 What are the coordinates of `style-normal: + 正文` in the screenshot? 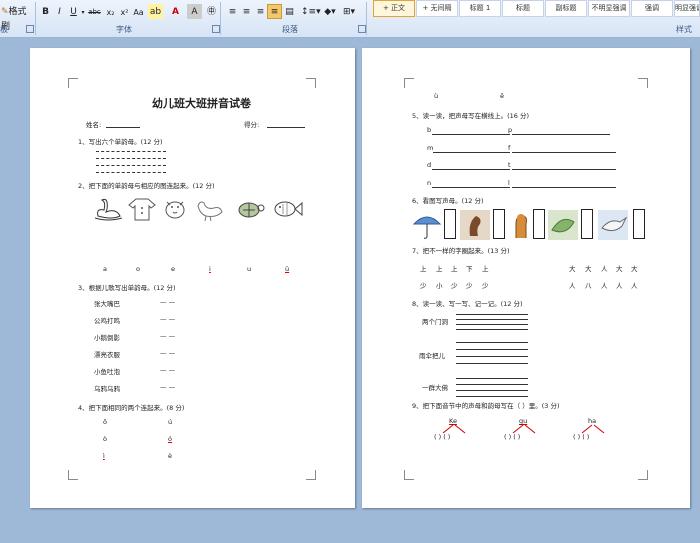 It's located at (394, 8).